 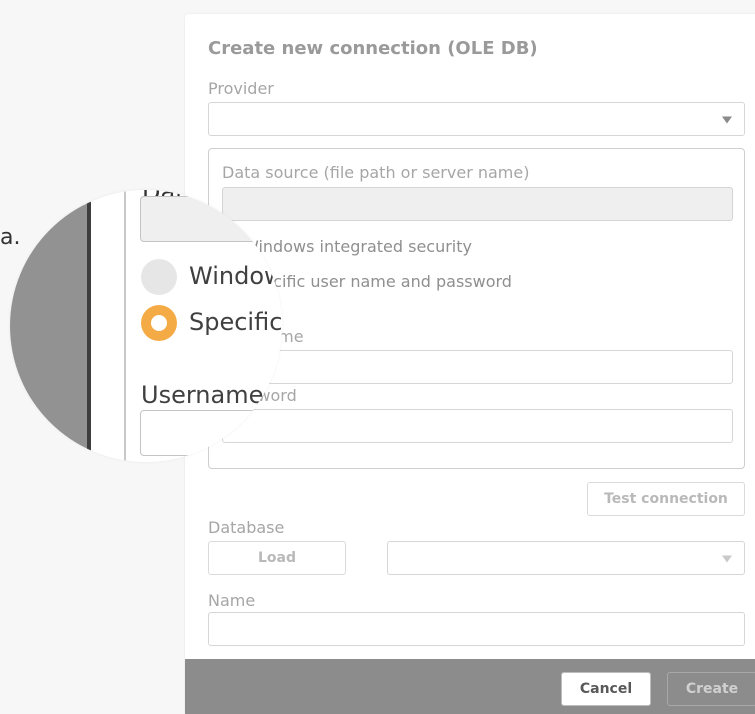 I want to click on provider-select, so click(x=476, y=119).